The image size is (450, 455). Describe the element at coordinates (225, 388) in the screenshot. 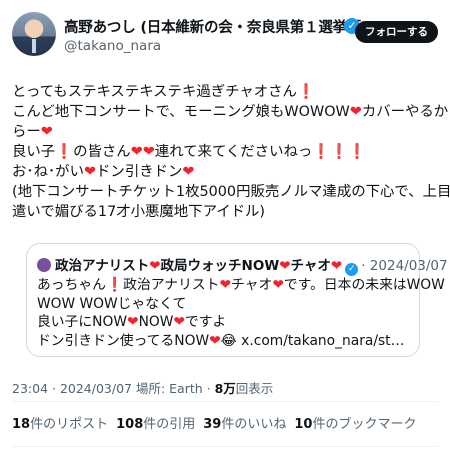

I see `view-count: 8万` at that location.